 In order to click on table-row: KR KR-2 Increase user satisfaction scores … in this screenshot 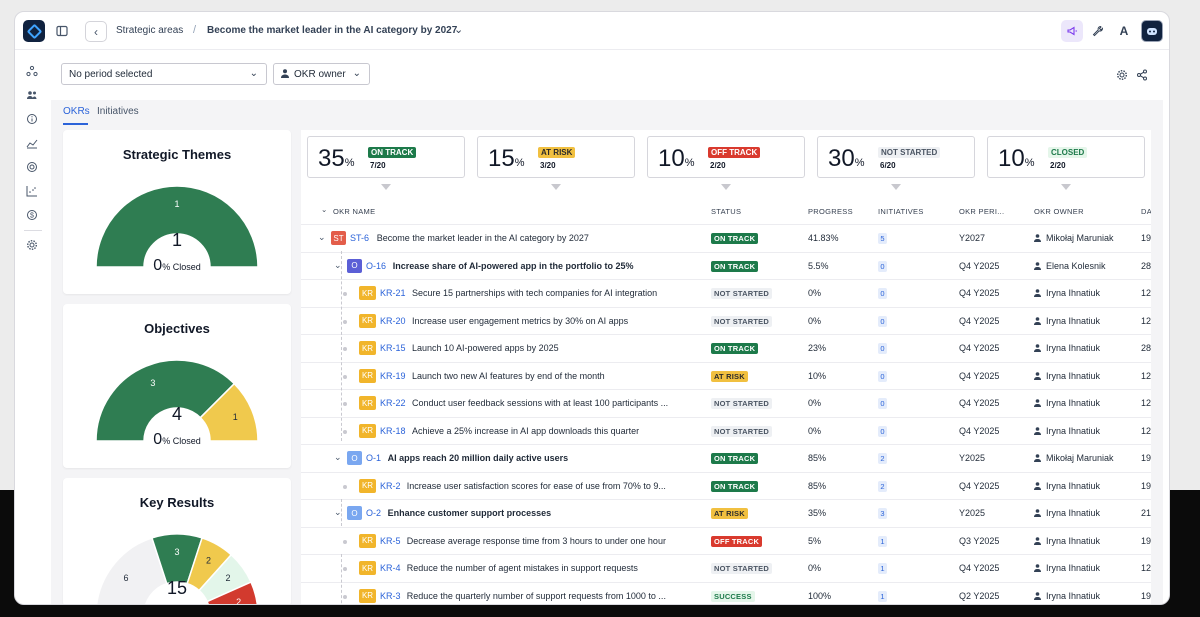, I will do `click(726, 485)`.